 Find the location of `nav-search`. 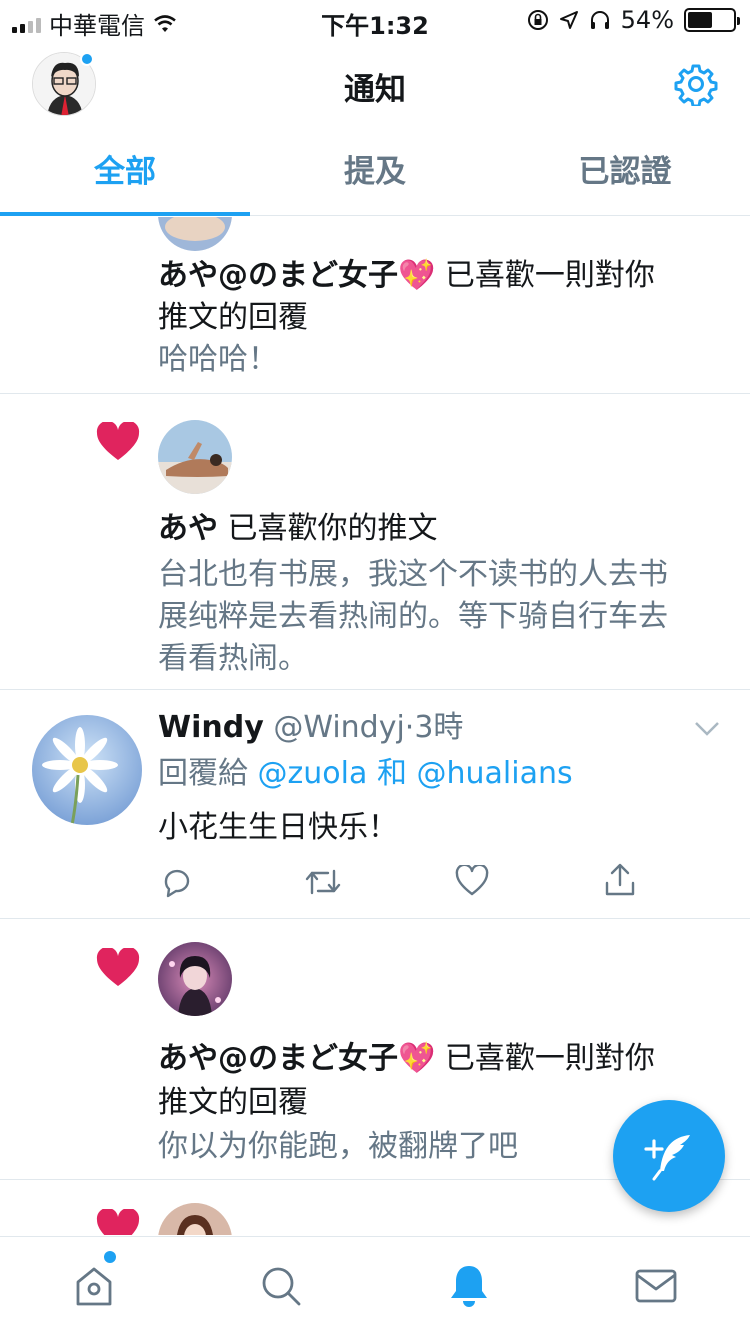

nav-search is located at coordinates (282, 1285).